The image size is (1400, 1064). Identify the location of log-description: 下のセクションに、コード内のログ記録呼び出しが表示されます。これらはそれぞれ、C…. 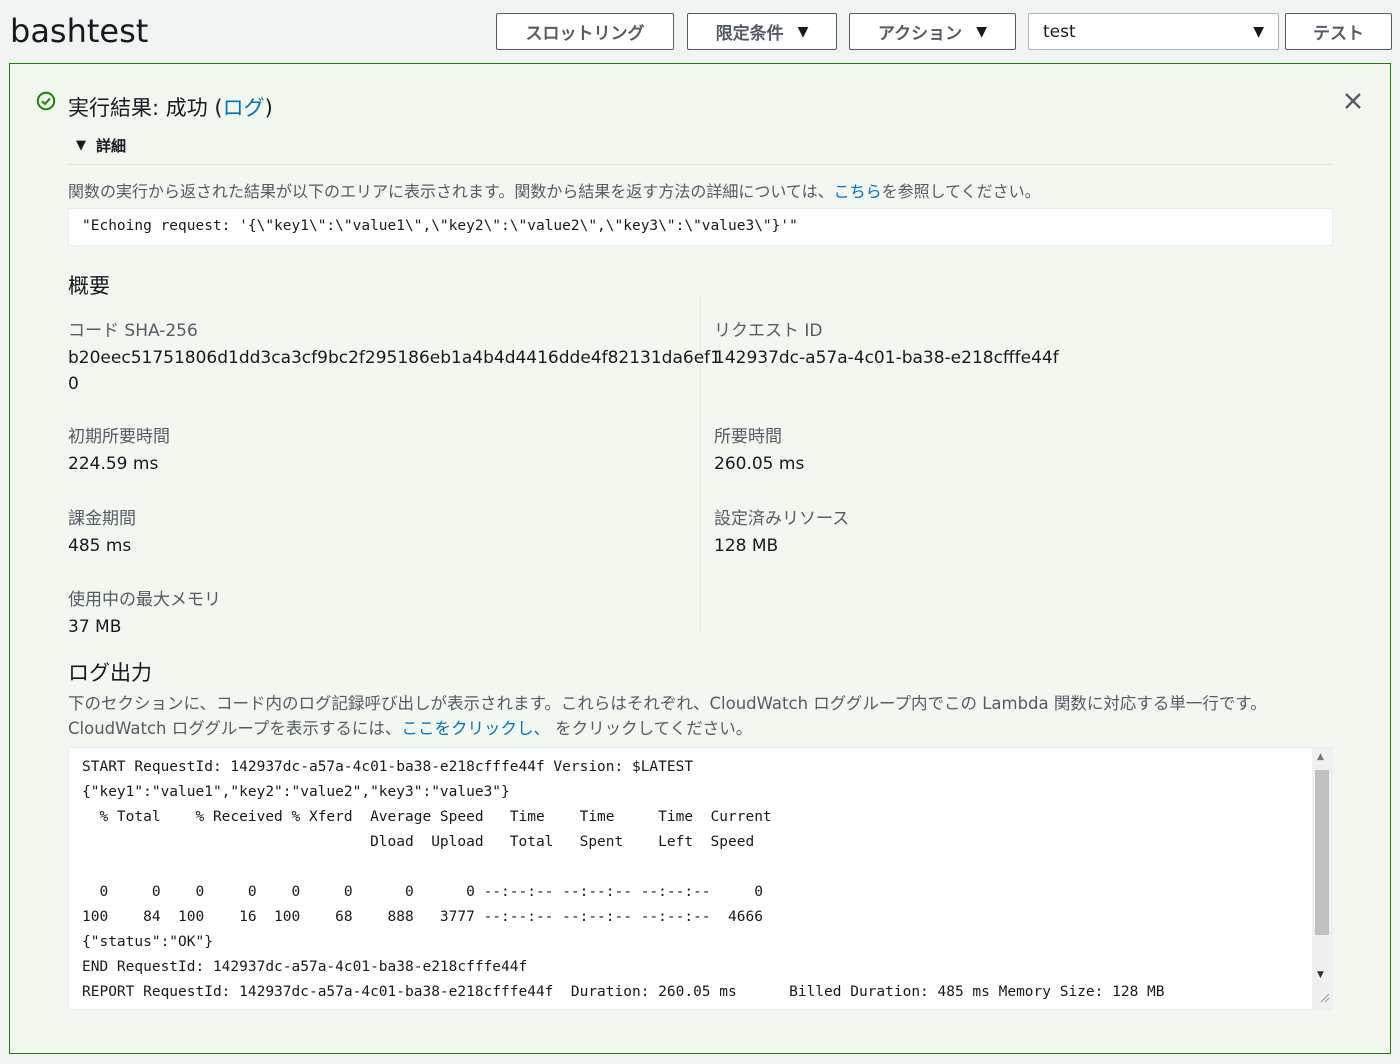
(703, 716).